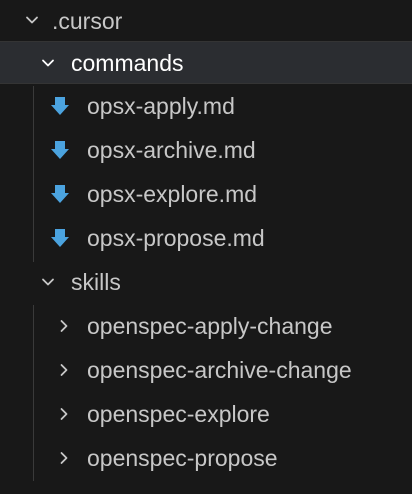 The image size is (412, 494). I want to click on folder-row-openspec-explore: openspec-explore, so click(206, 414).